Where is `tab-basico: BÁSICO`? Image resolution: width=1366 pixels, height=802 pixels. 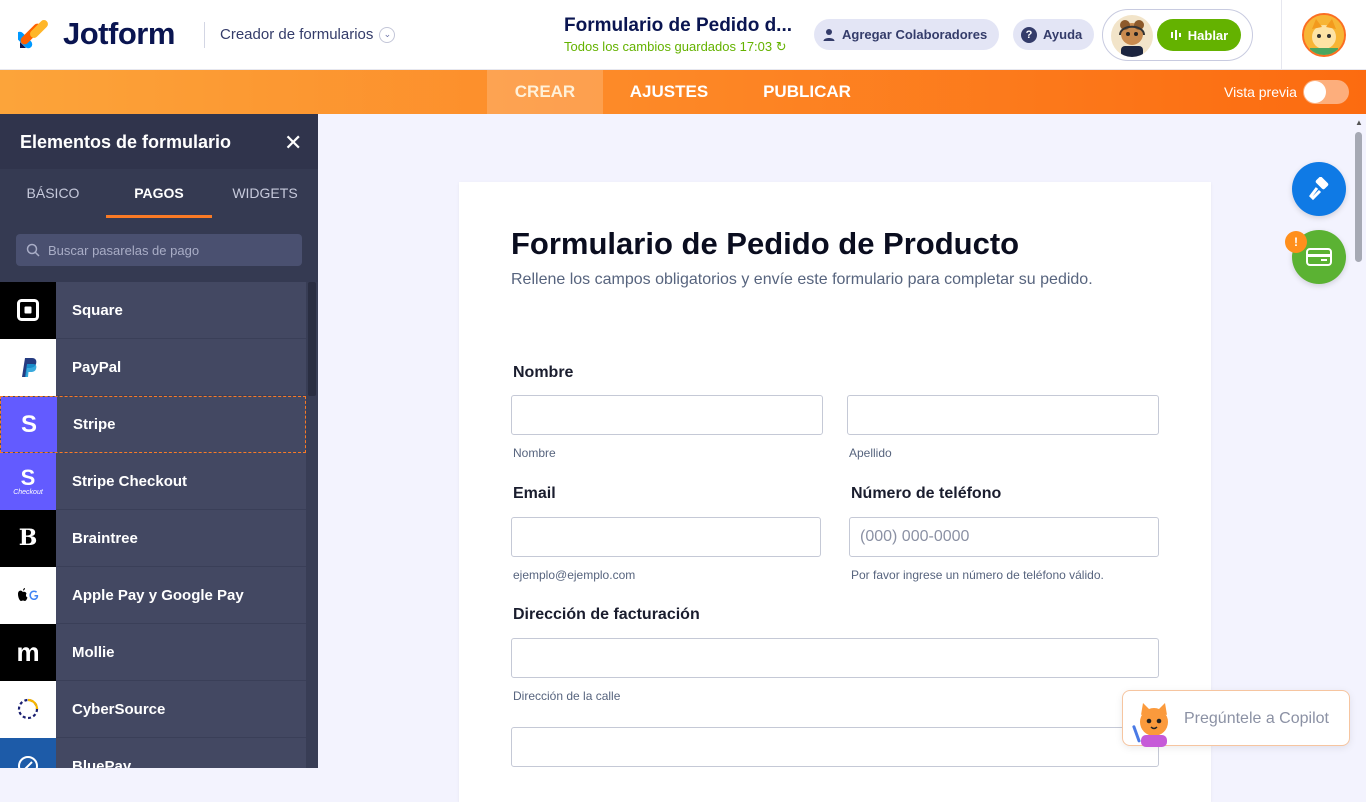 tab-basico: BÁSICO is located at coordinates (53, 193).